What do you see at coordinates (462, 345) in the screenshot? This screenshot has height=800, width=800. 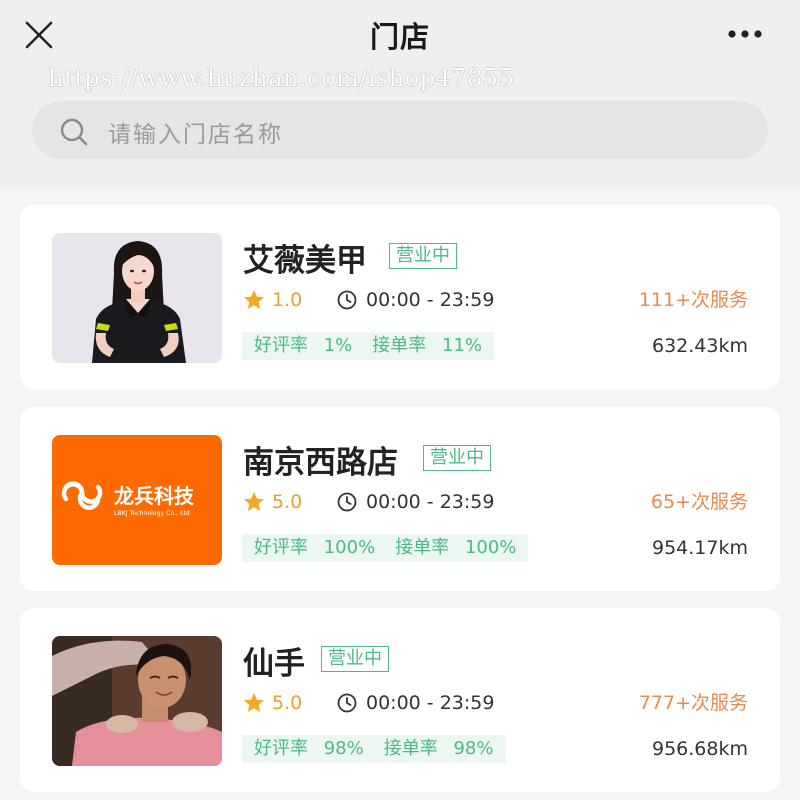 I see `accept-rate-value: 11%` at bounding box center [462, 345].